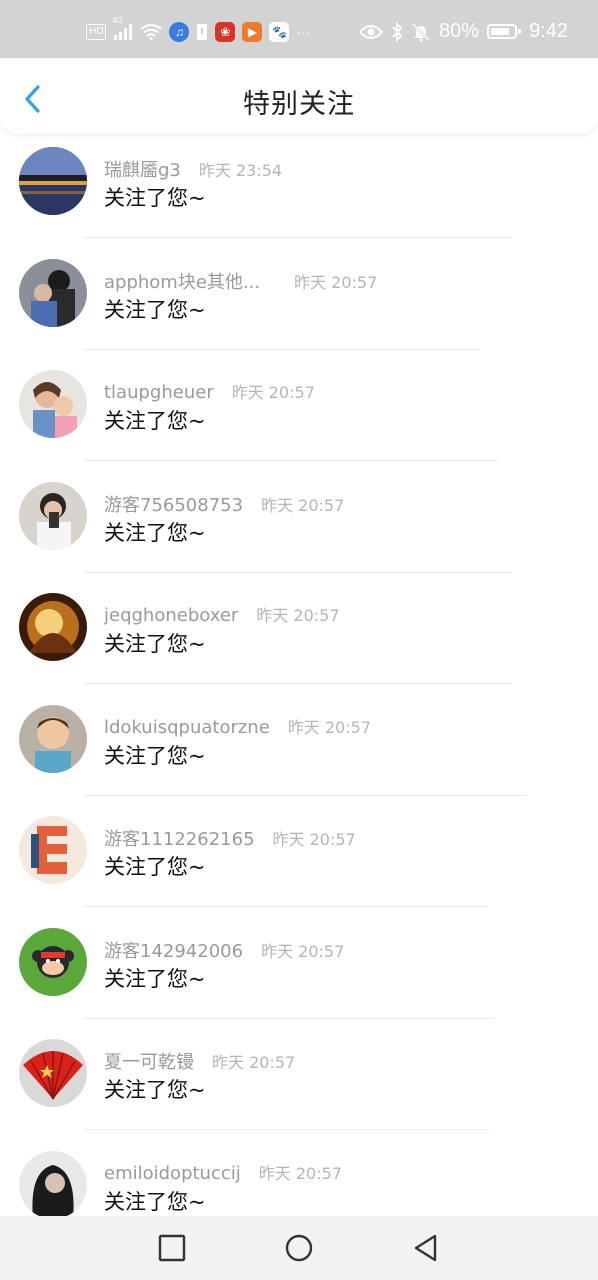  What do you see at coordinates (299, 190) in the screenshot?
I see `list-item: 瑞麒靥g3 昨天 23:54 关注了您~` at bounding box center [299, 190].